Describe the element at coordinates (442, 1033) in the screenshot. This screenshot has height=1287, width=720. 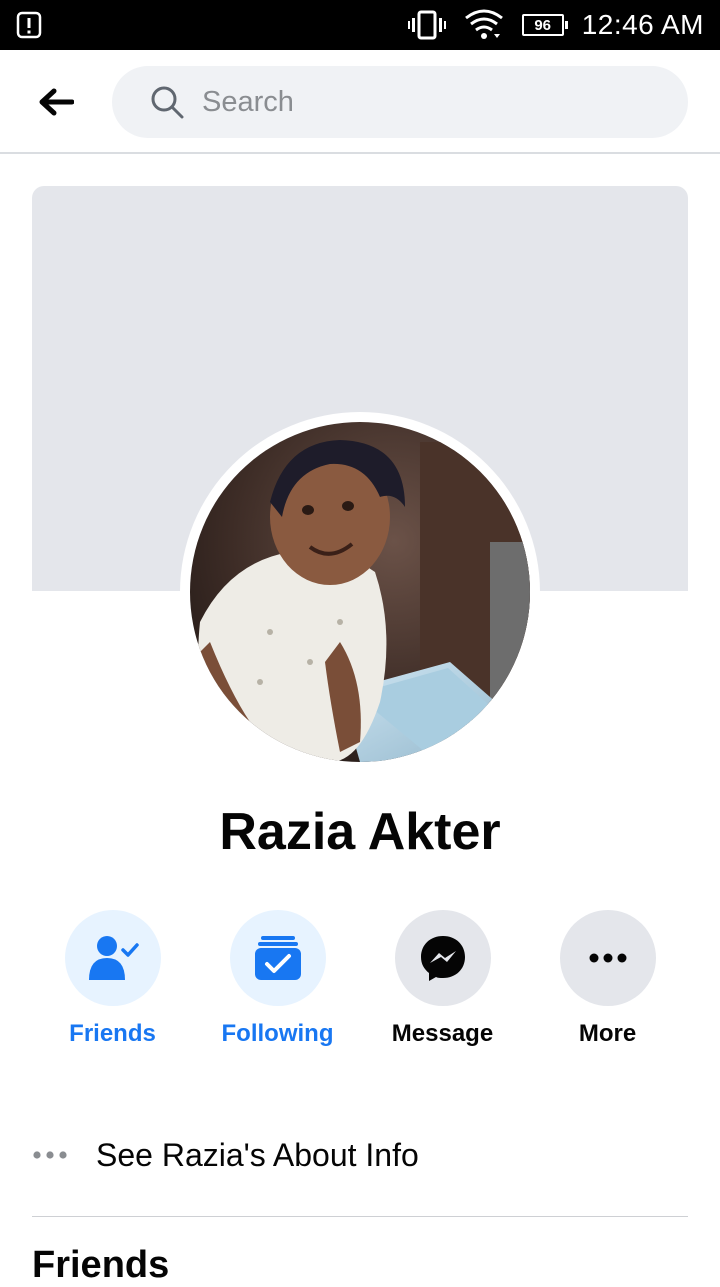
I see `message-label: Message` at that location.